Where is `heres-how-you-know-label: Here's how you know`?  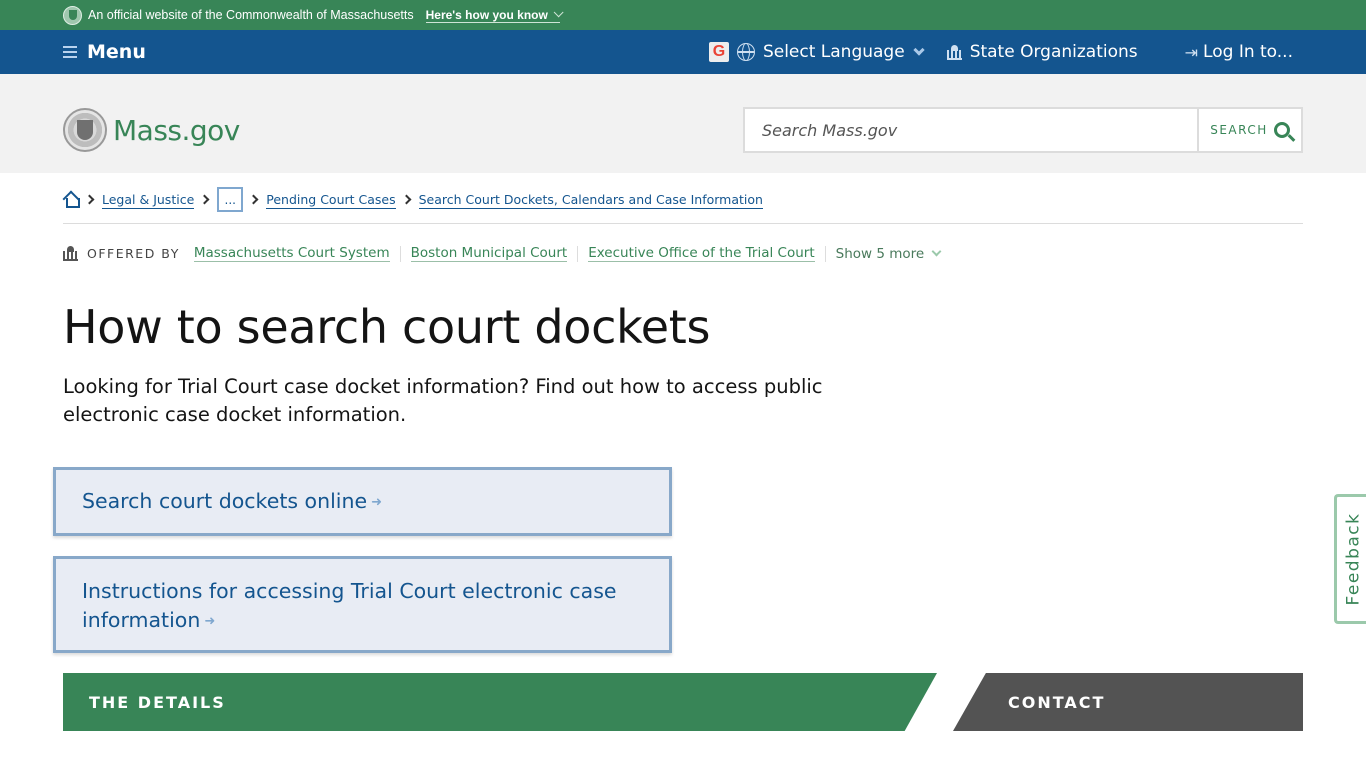
heres-how-you-know-label: Here's how you know is located at coordinates (486, 14).